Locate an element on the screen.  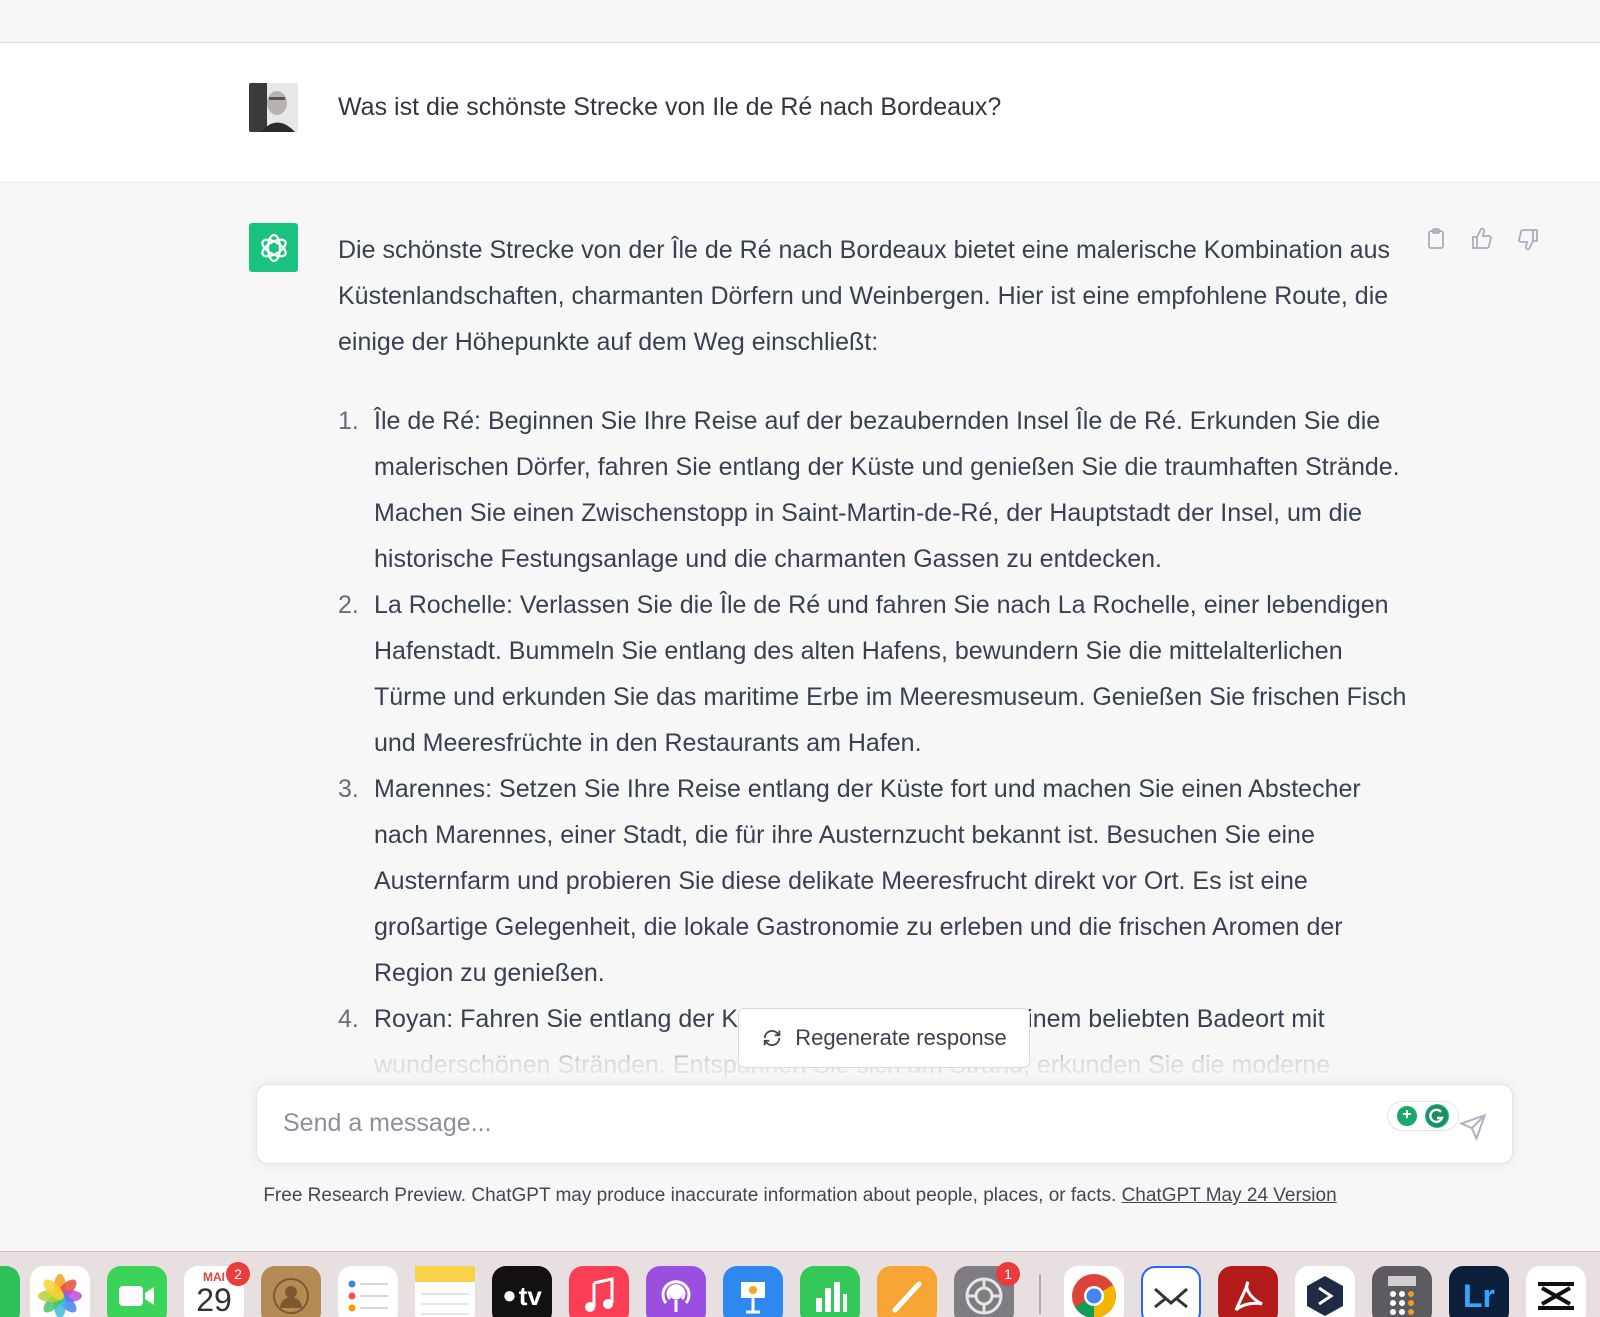
thumbs-down-icon is located at coordinates (1528, 239).